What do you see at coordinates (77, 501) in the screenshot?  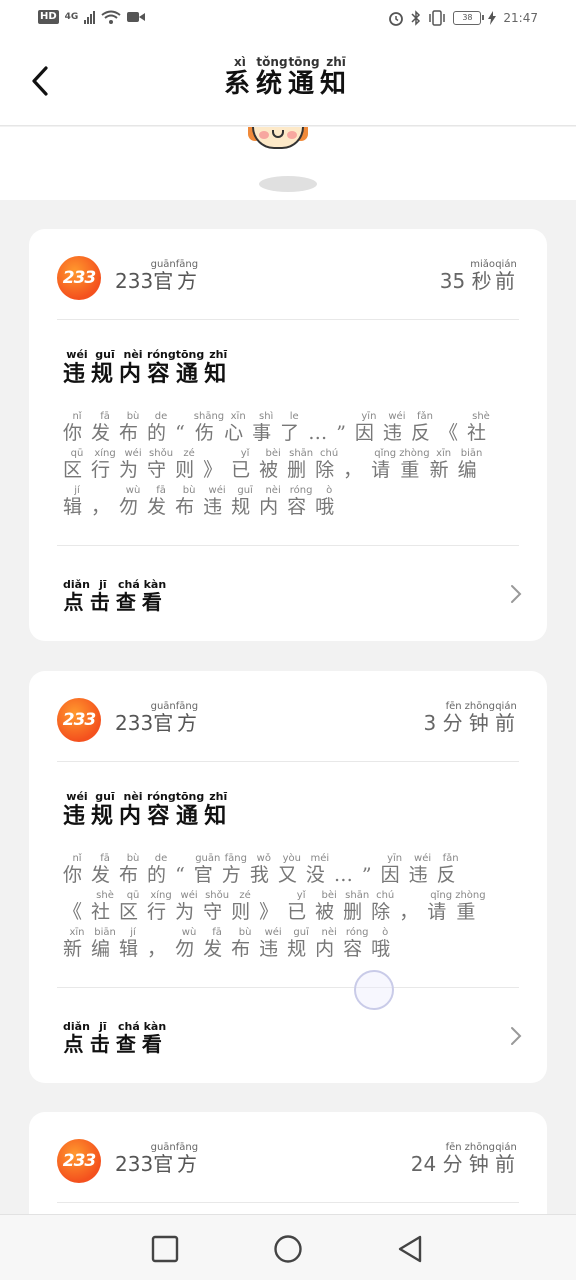 I see `ruby-char: 辑jí` at bounding box center [77, 501].